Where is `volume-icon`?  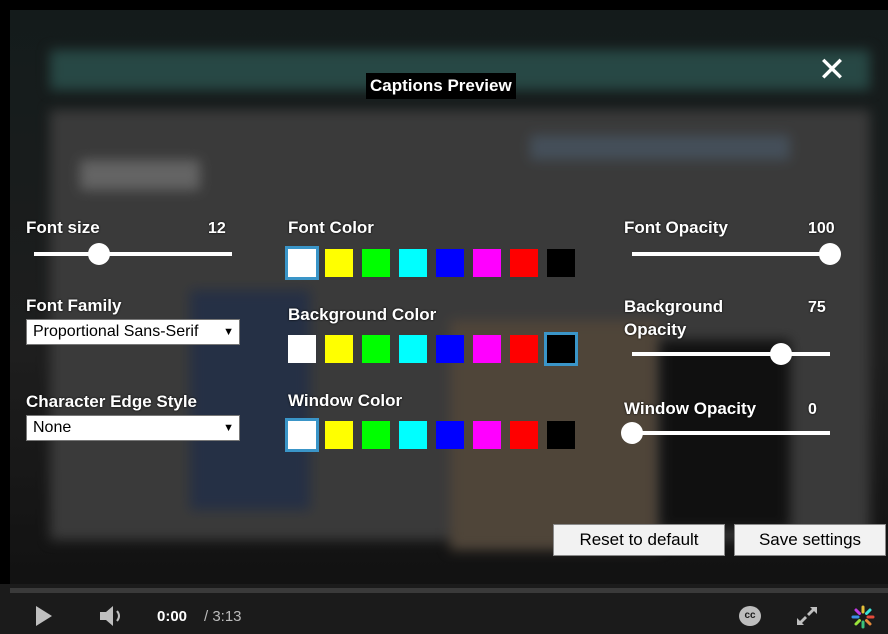 volume-icon is located at coordinates (112, 616).